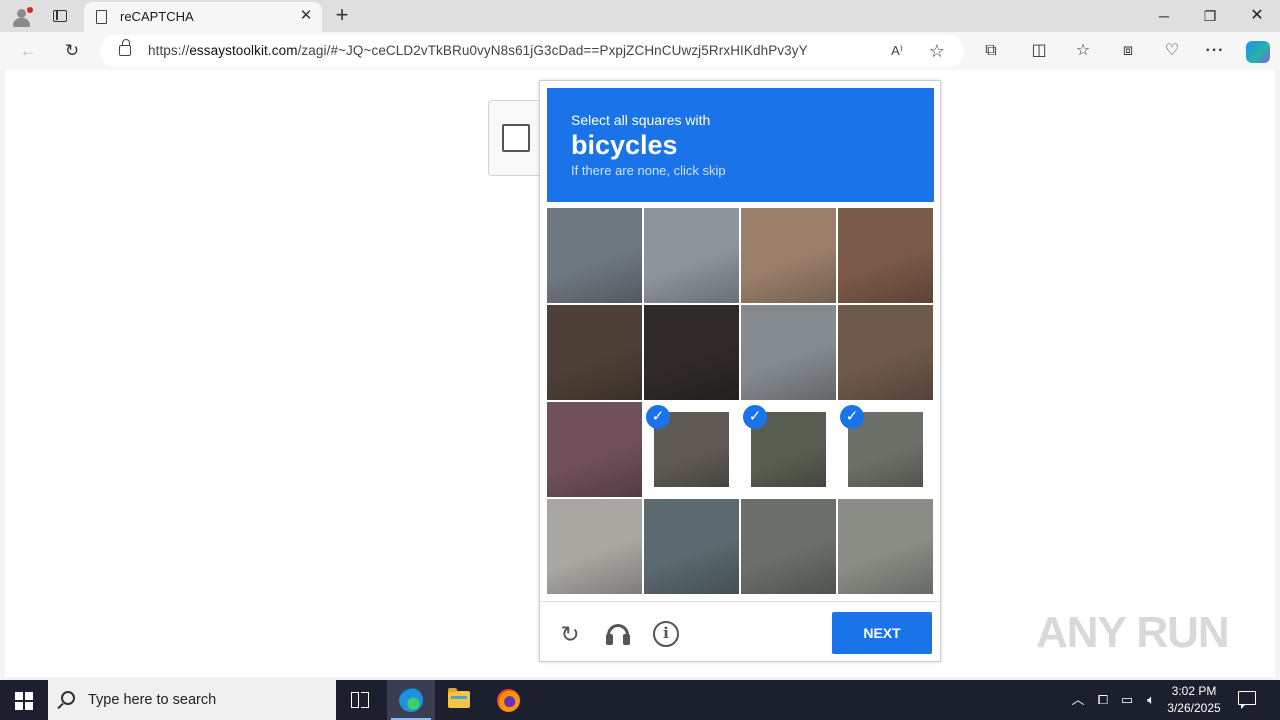 Image resolution: width=1280 pixels, height=720 pixels. Describe the element at coordinates (1103, 700) in the screenshot. I see `network-icon: ⧠` at that location.